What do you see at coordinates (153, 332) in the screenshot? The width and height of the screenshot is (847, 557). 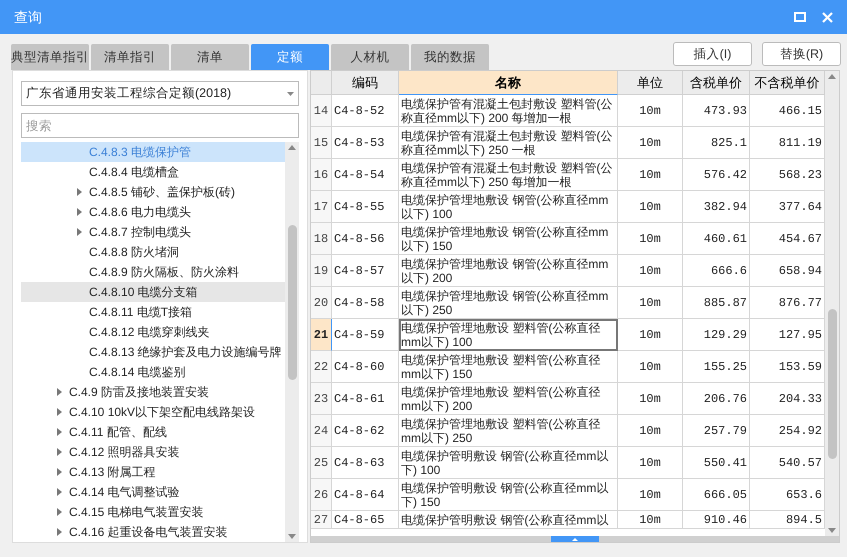 I see `tree-item: C.4.8.12 电缆穿刺线夹` at bounding box center [153, 332].